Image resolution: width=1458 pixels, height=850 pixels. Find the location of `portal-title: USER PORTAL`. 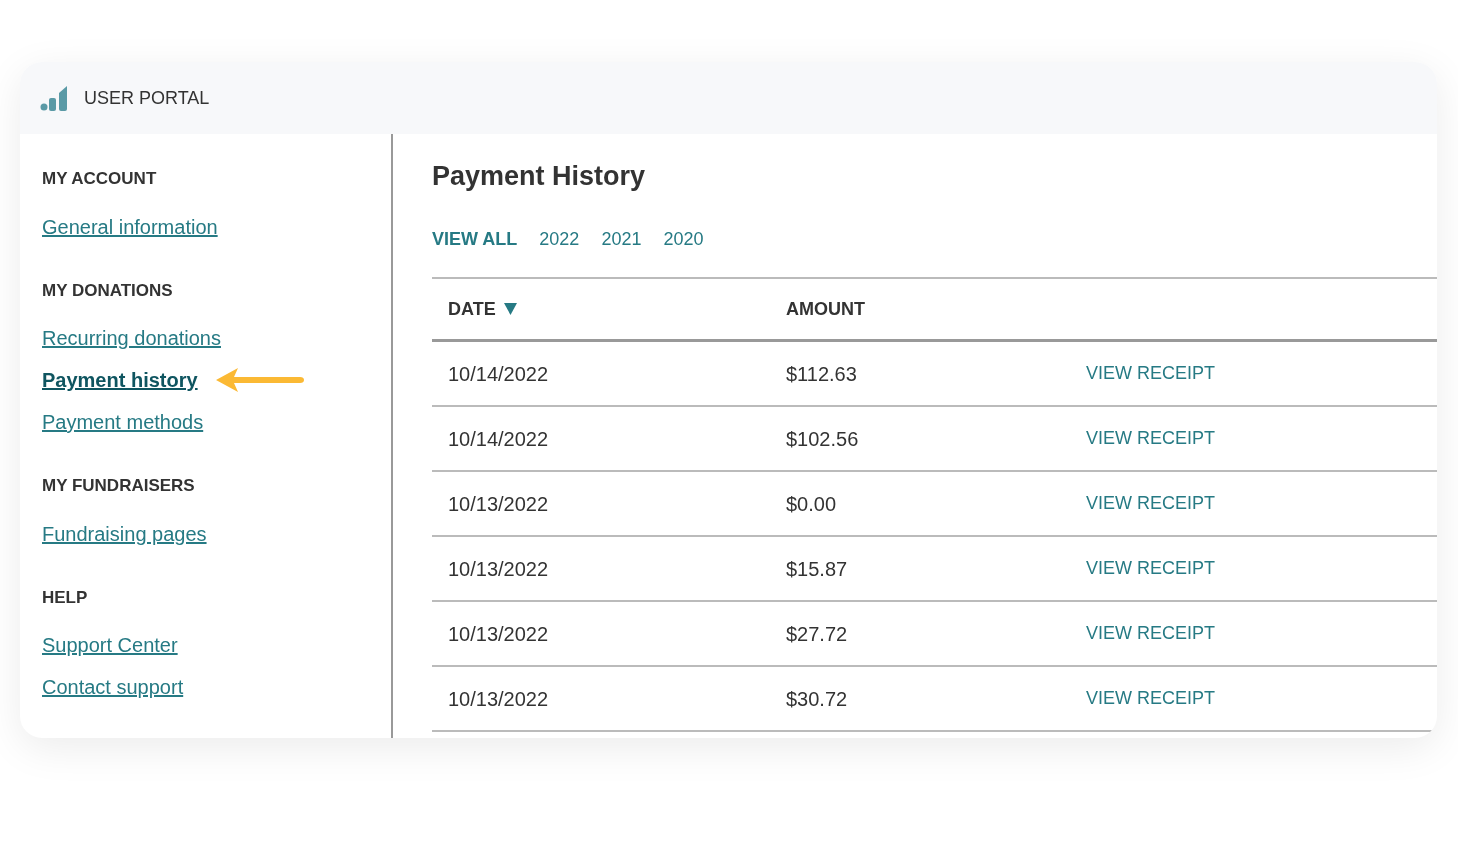

portal-title: USER PORTAL is located at coordinates (147, 98).